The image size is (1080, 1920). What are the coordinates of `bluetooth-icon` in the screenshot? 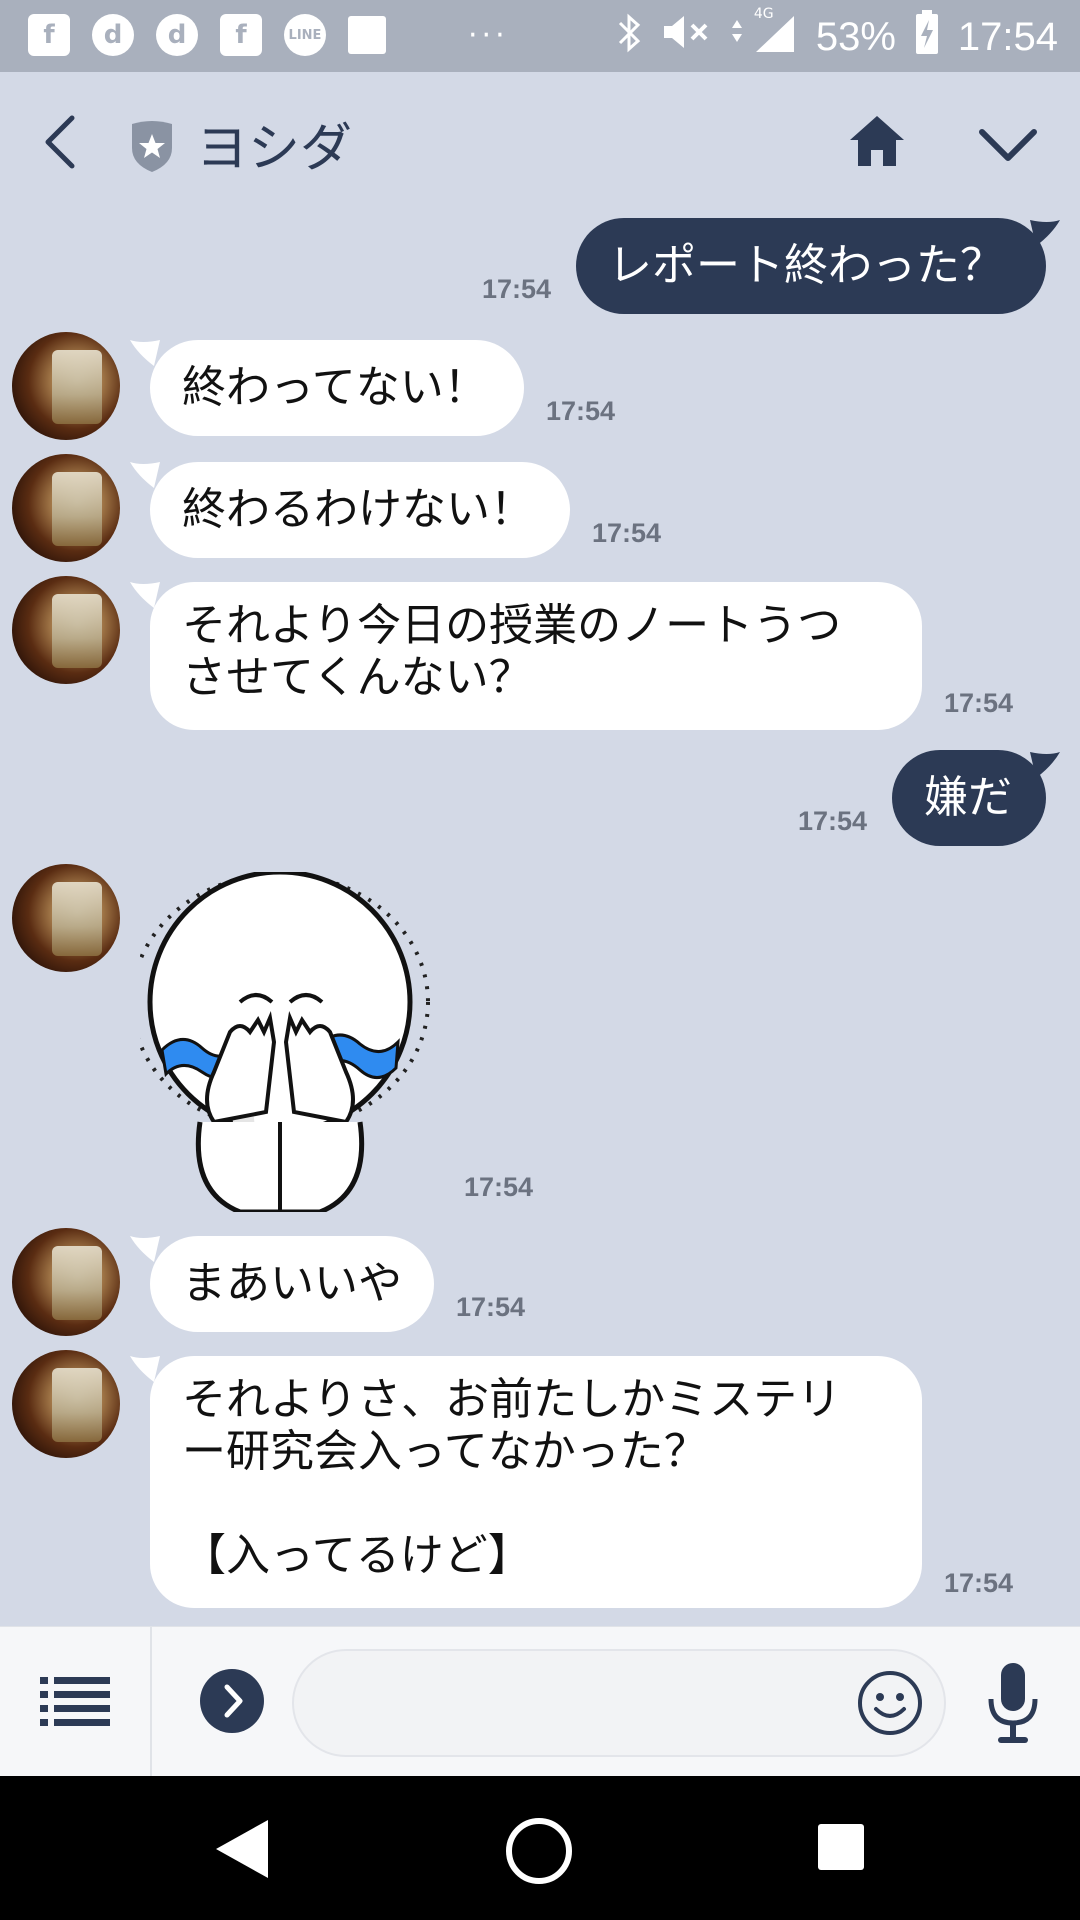 It's located at (629, 37).